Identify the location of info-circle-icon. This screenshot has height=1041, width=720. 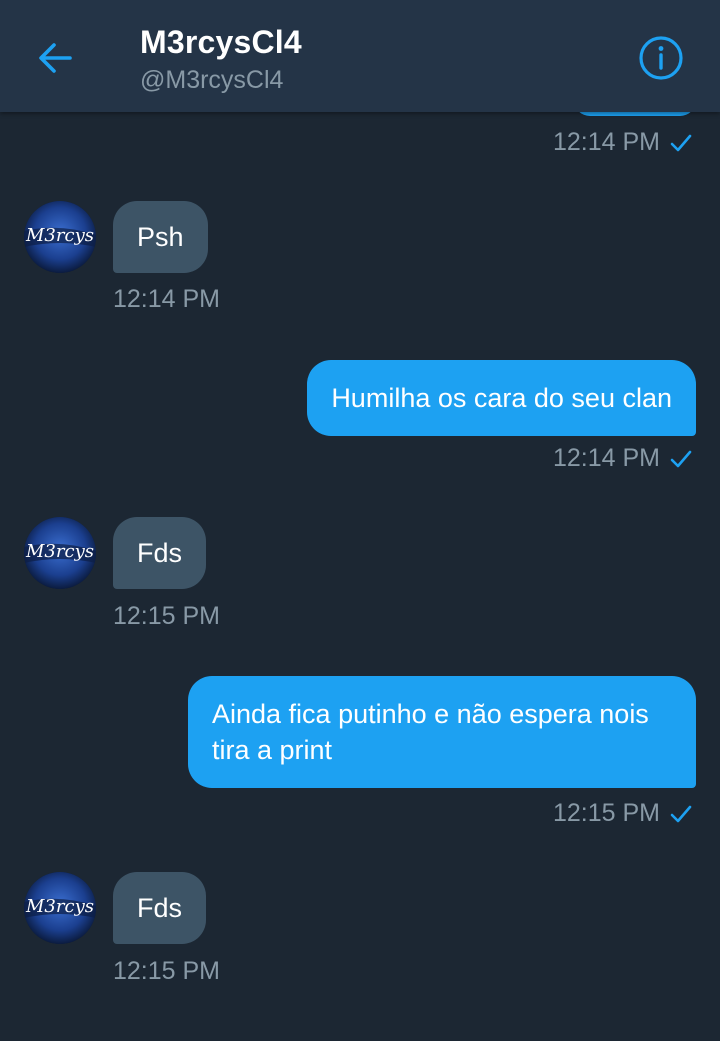
(661, 58).